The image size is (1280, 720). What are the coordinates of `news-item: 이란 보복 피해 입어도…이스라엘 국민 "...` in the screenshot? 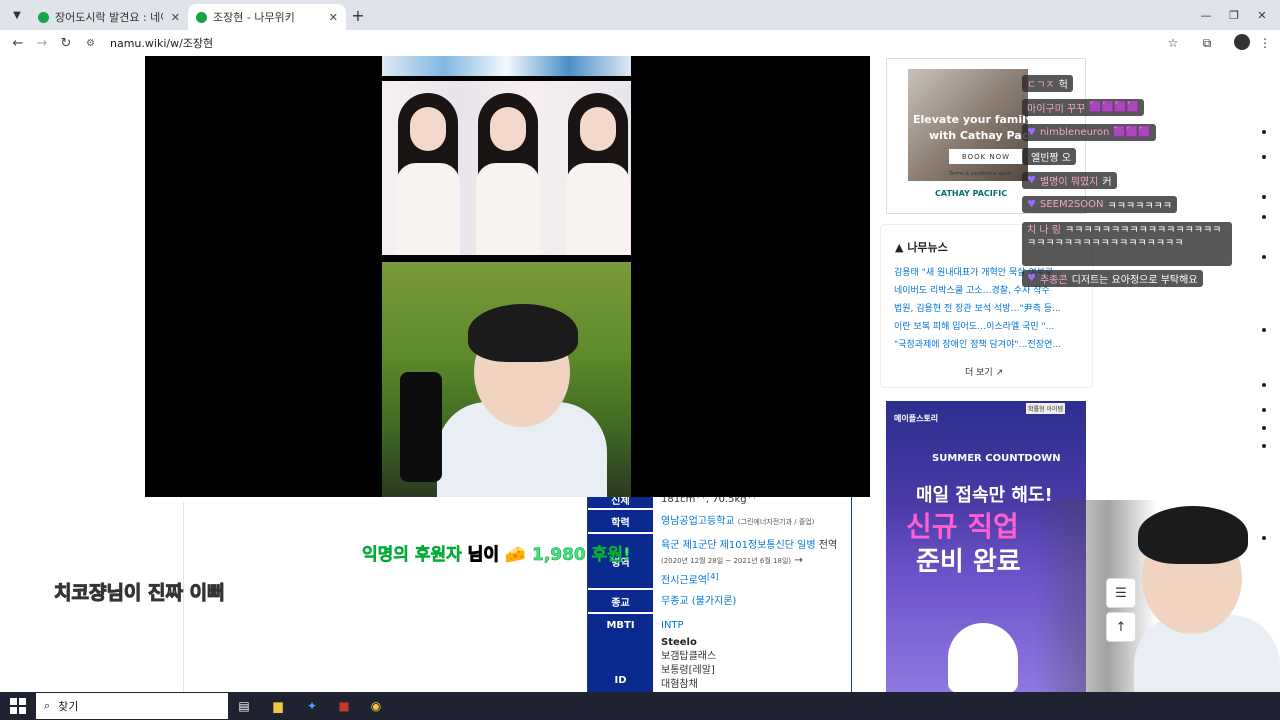 It's located at (989, 325).